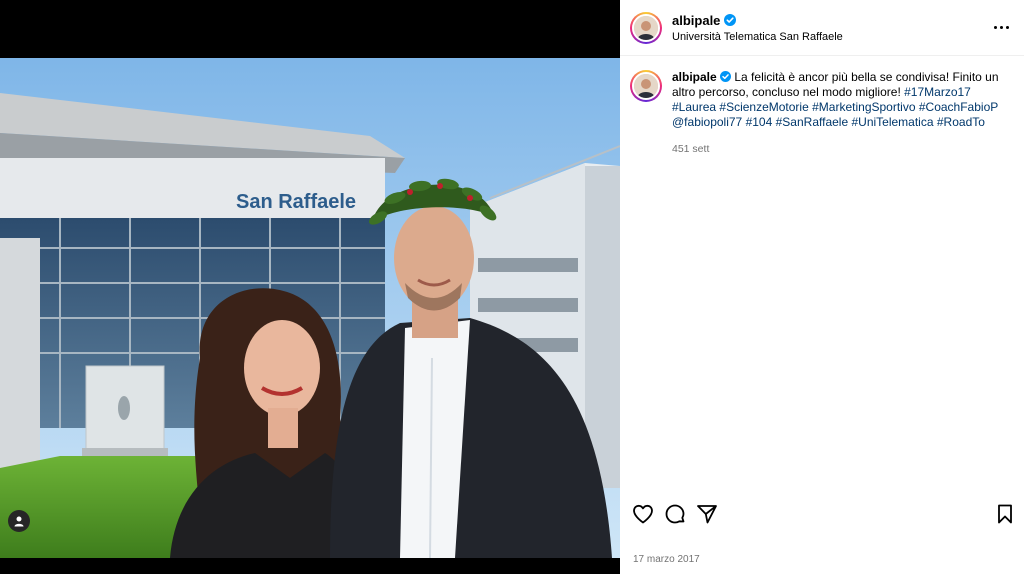  Describe the element at coordinates (937, 92) in the screenshot. I see `hashtag-link: #17Marzo17` at that location.